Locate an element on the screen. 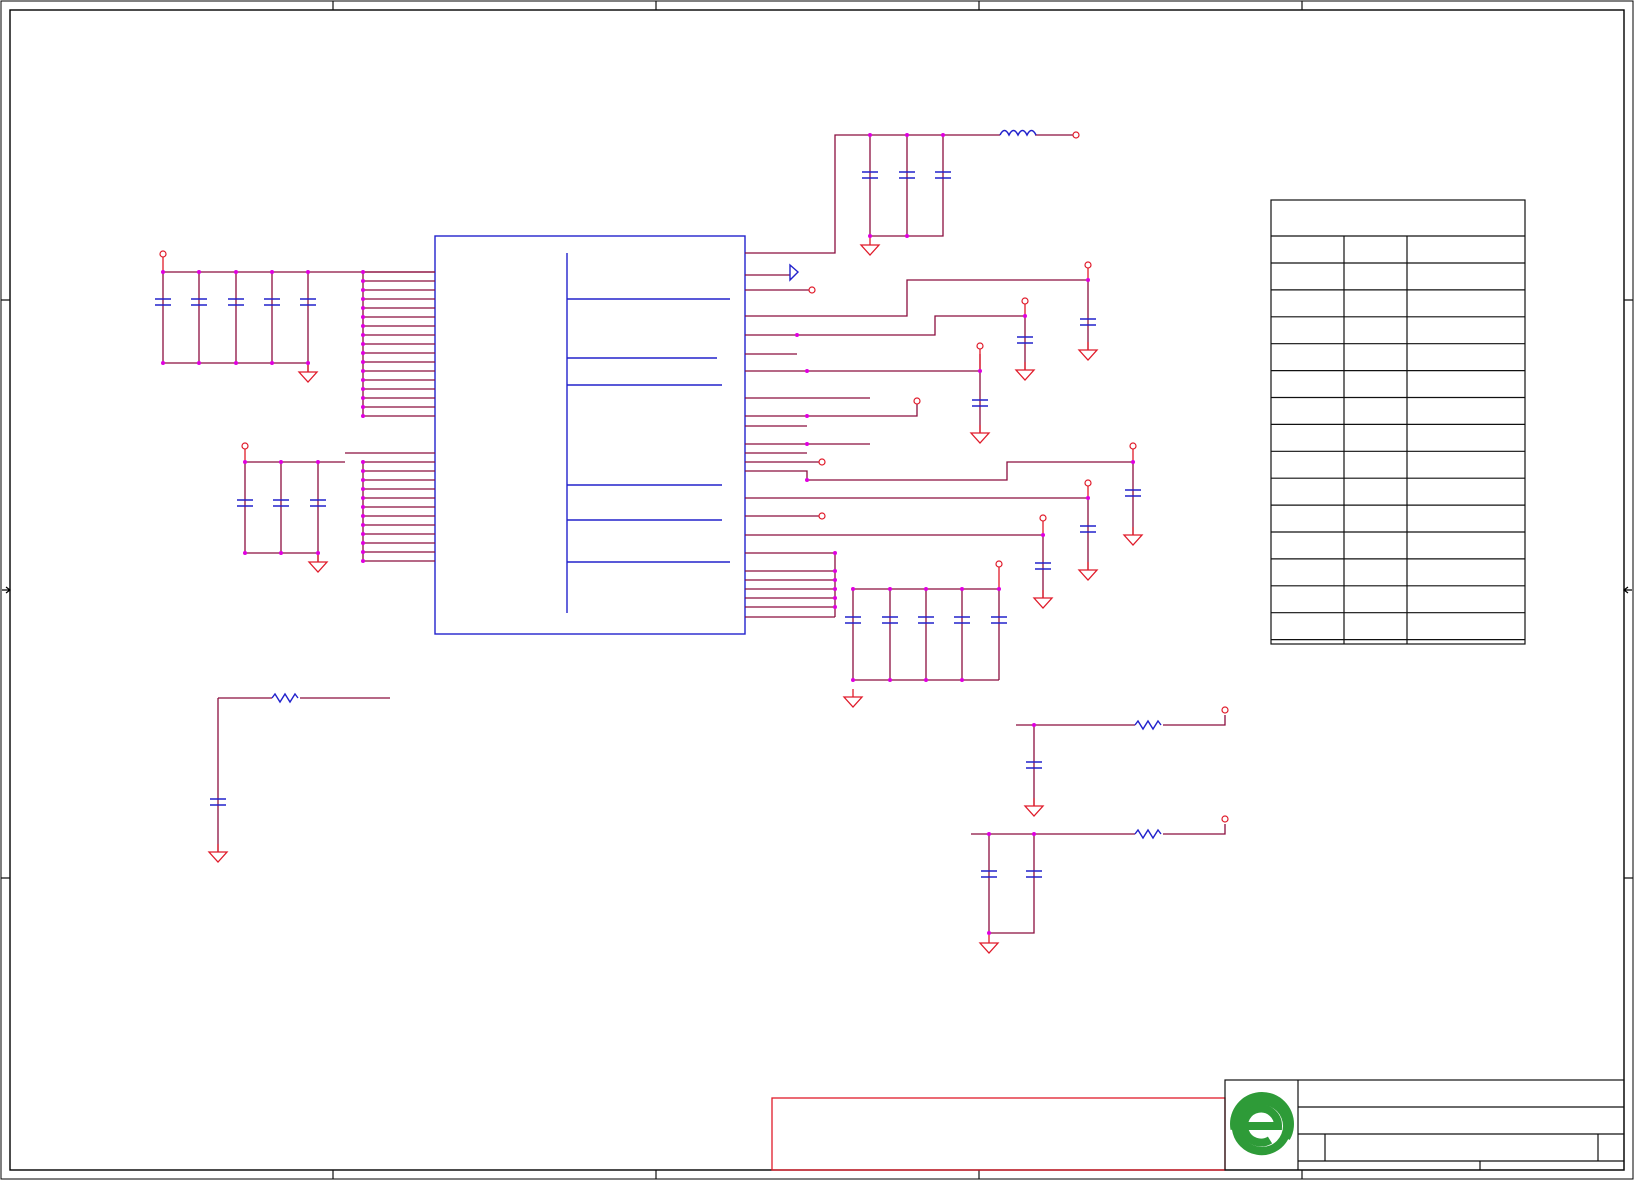 The height and width of the screenshot is (1180, 1634). title-block is located at coordinates (1198, 1125).